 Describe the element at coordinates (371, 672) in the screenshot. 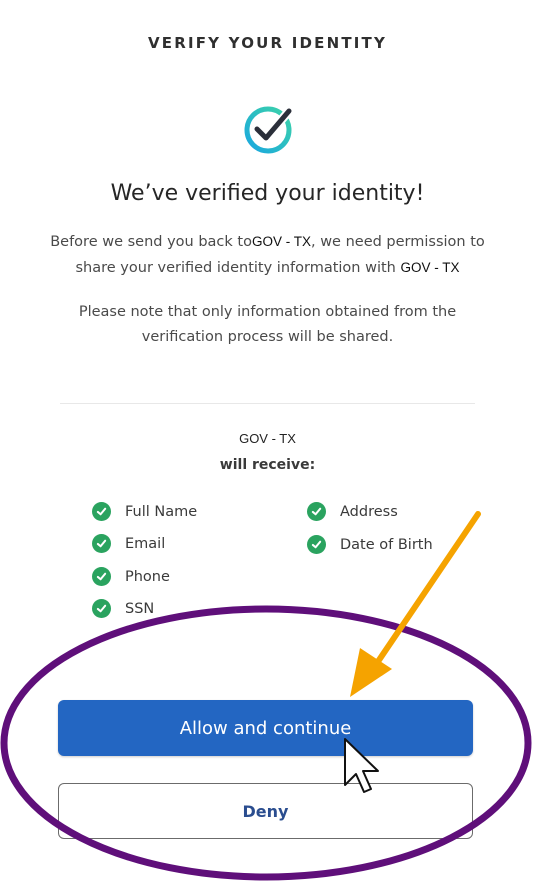

I see `pointer-arrow-head` at that location.